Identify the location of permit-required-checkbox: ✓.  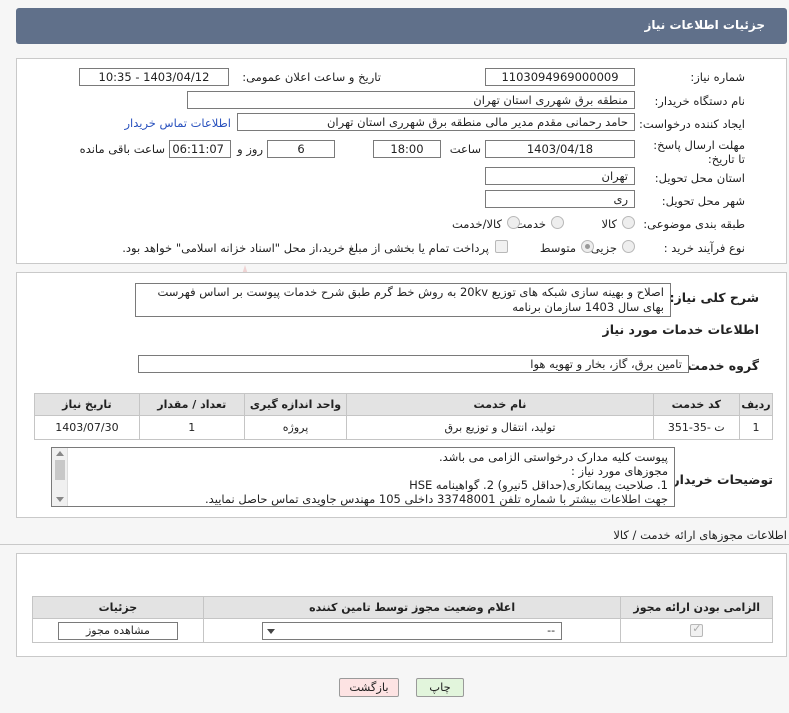
(697, 630).